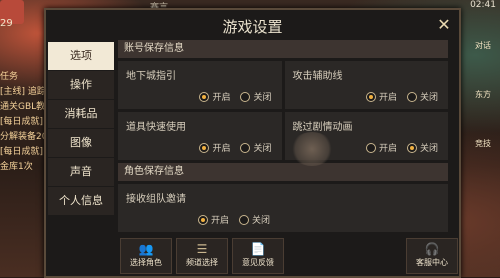 The width and height of the screenshot is (500, 278). I want to click on setting-party-invite: 接收组队邀请 开启 关闭, so click(283, 208).